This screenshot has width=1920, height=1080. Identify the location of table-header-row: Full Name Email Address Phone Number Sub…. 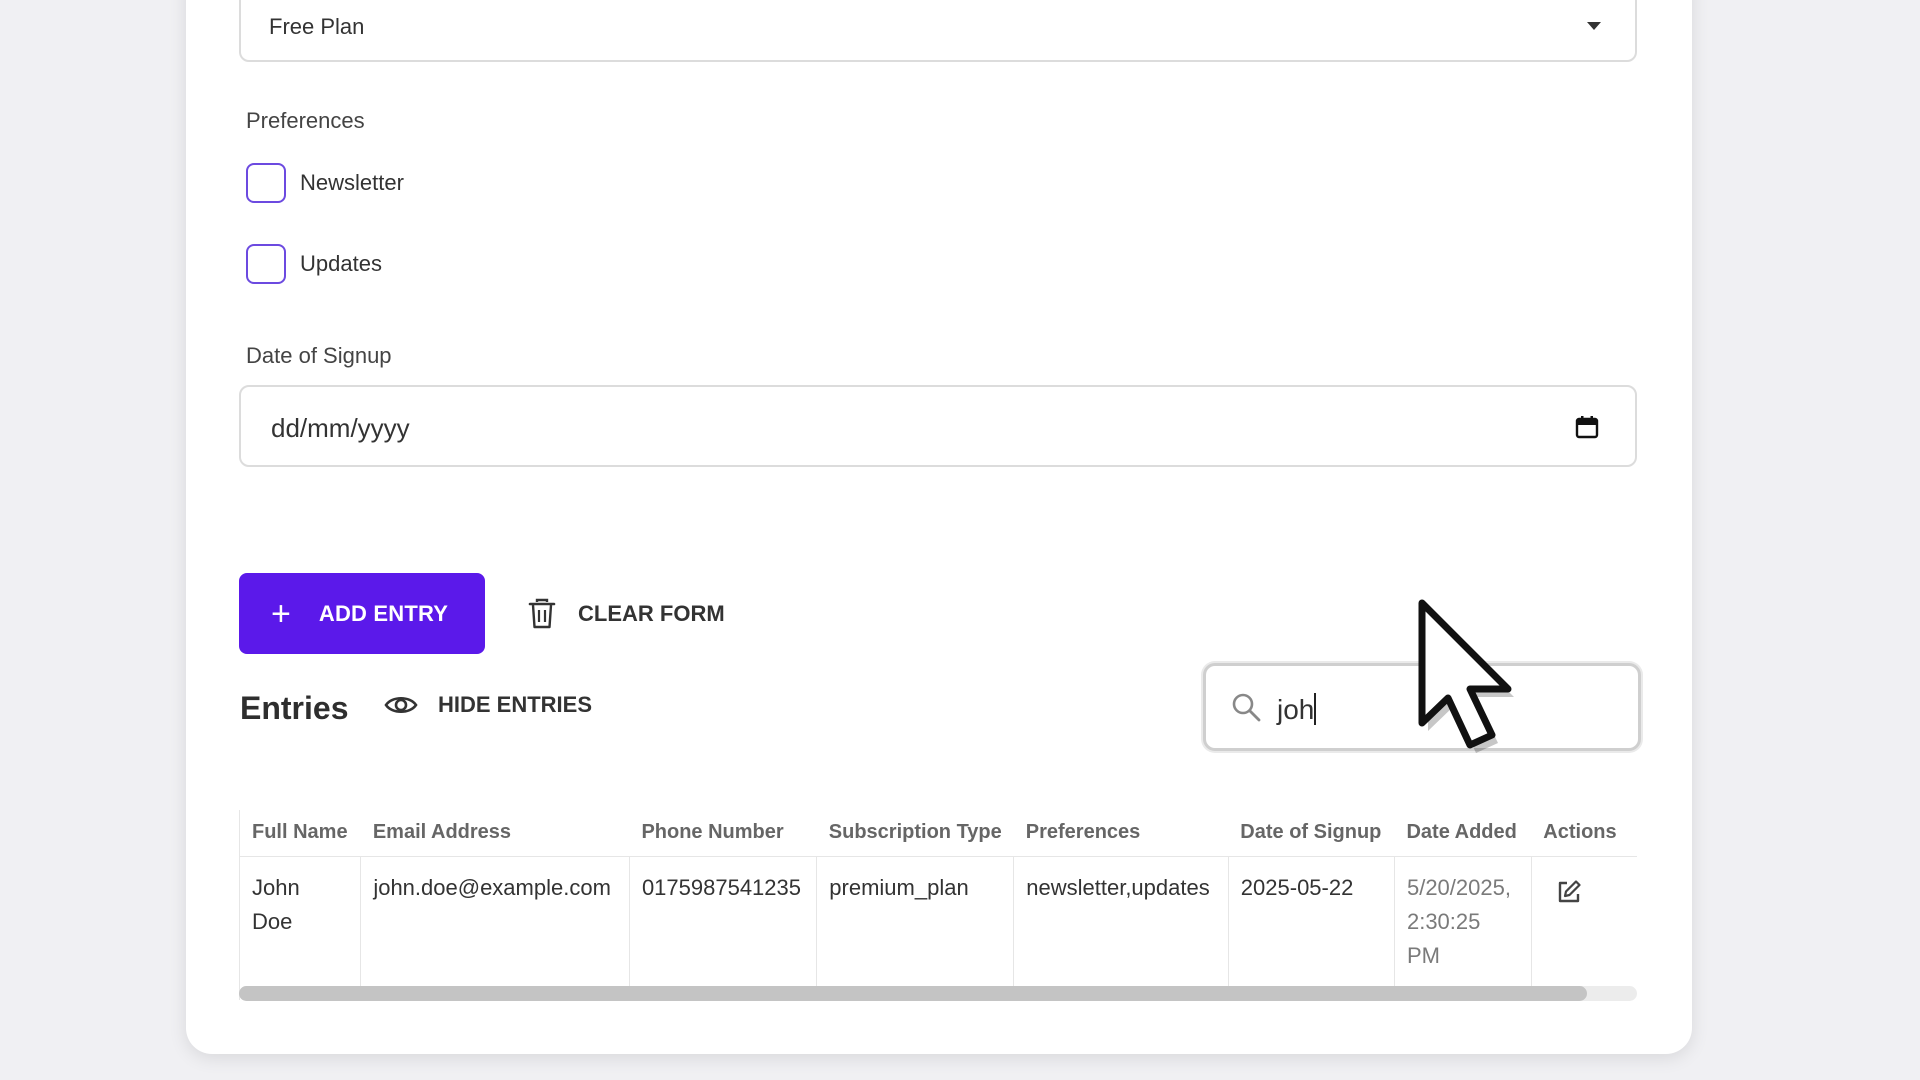
(938, 833).